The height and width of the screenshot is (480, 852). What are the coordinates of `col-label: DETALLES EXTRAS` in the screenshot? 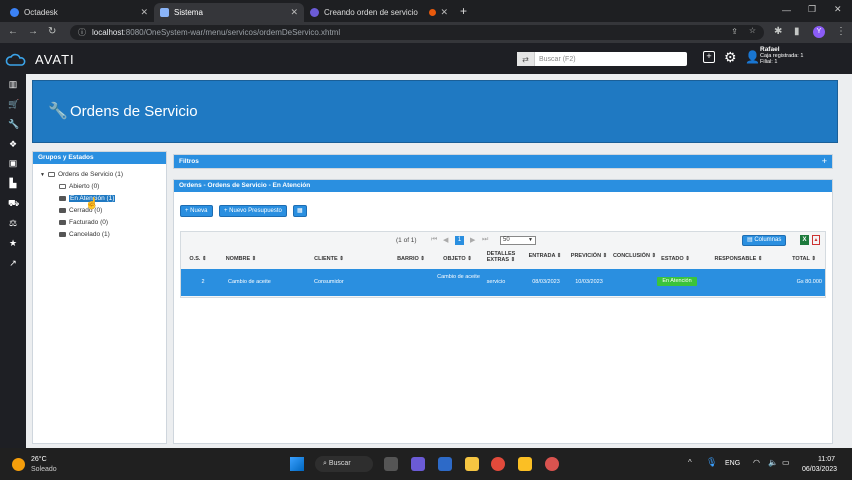 It's located at (501, 257).